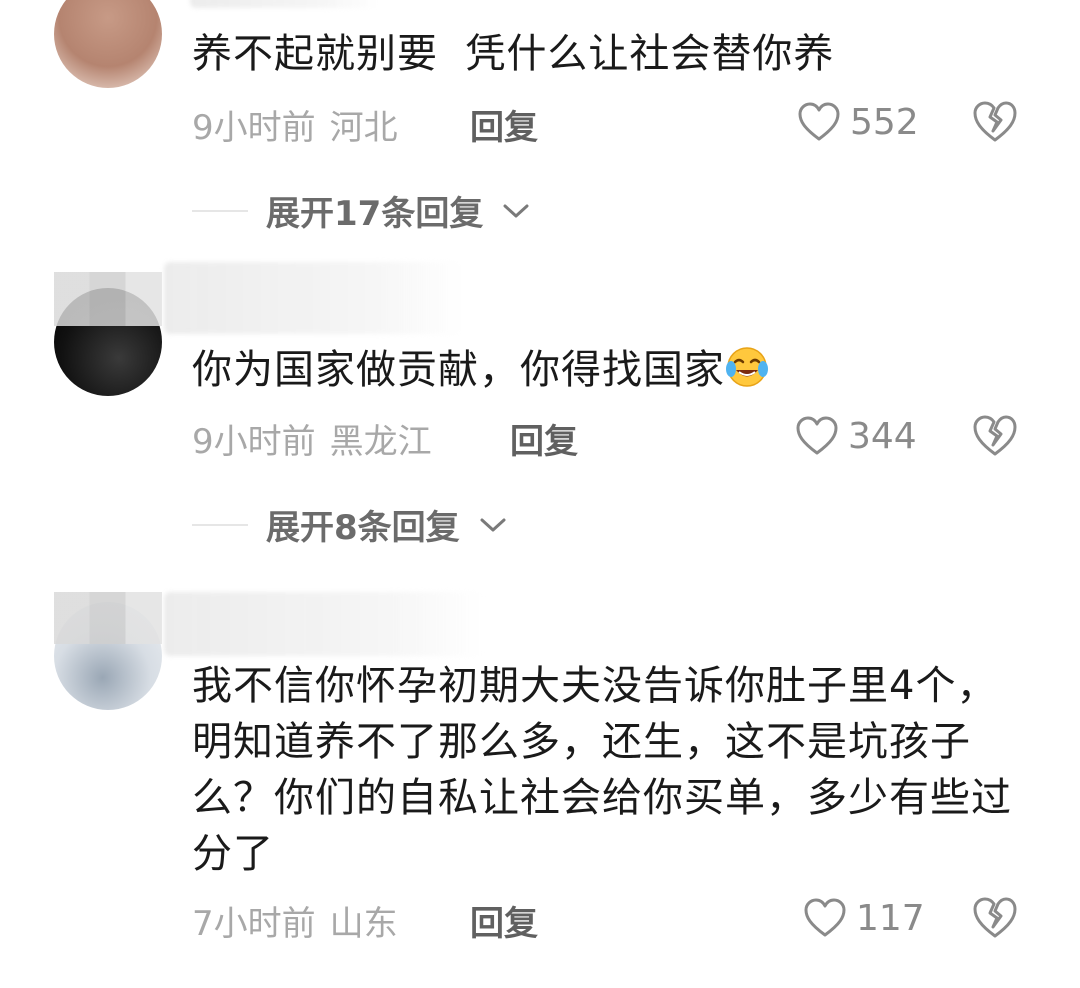 The width and height of the screenshot is (1080, 988). What do you see at coordinates (108, 44) in the screenshot?
I see `avatar` at bounding box center [108, 44].